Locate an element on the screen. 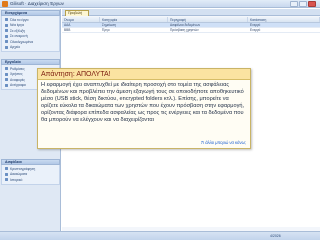 The height and width of the screenshot is (240, 320). window-title: Gilisoft · Διαχείριση Έργων is located at coordinates (37, 3).